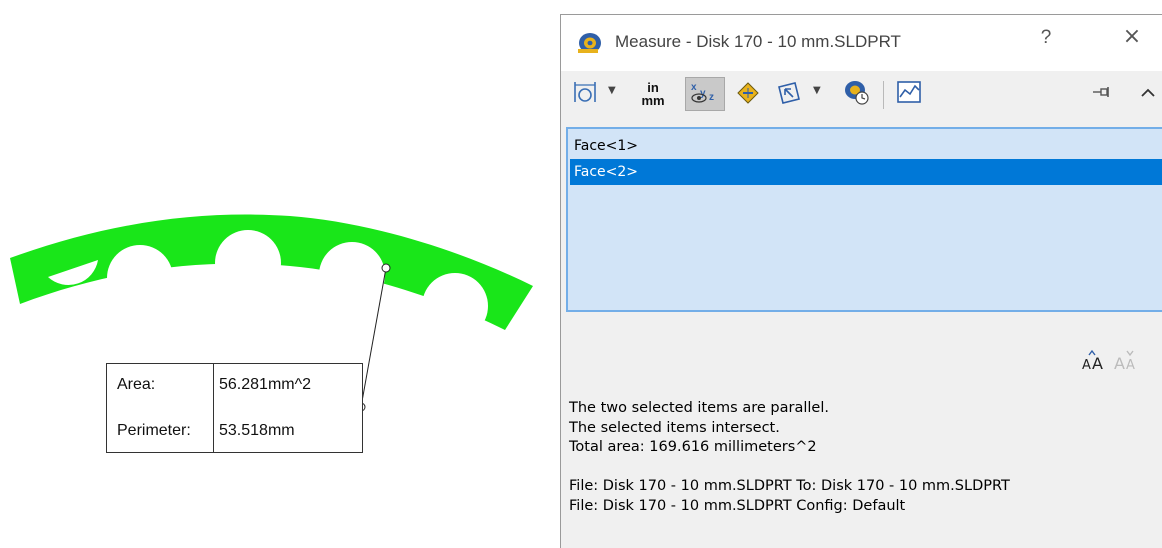  What do you see at coordinates (866, 172) in the screenshot?
I see `list-item-face-2: Face<2>` at bounding box center [866, 172].